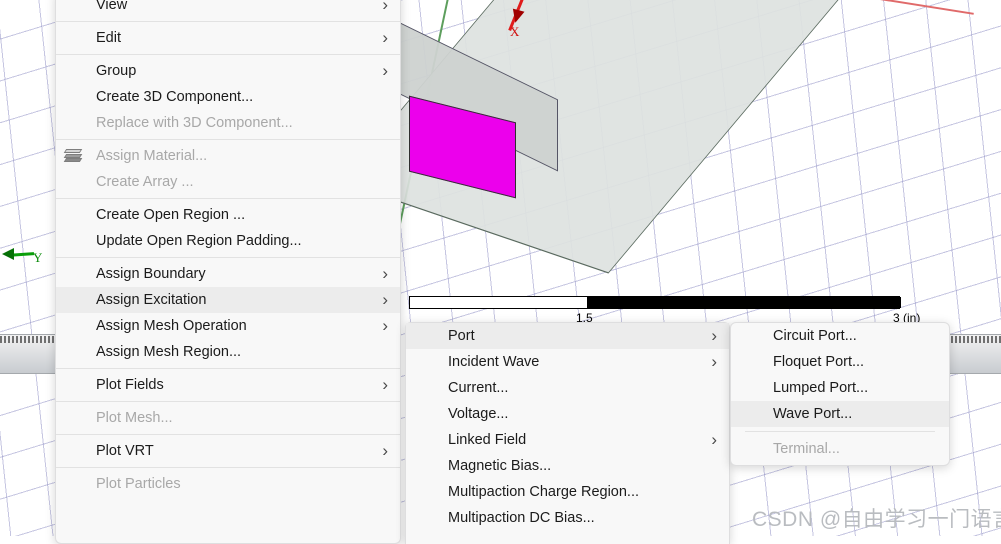  What do you see at coordinates (228, 451) in the screenshot?
I see `menu-item-plot-vrt: Plot VRT ›` at bounding box center [228, 451].